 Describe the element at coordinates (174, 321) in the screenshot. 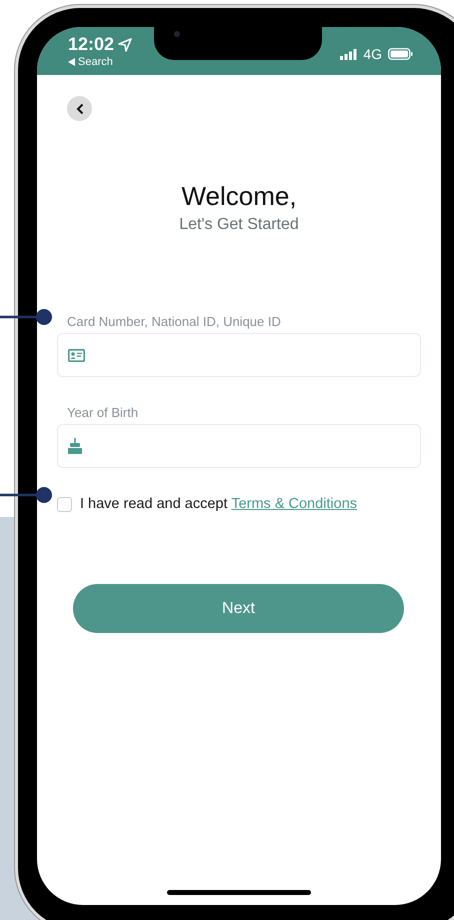

I see `field-label: Card Number, National ID, Unique ID` at that location.